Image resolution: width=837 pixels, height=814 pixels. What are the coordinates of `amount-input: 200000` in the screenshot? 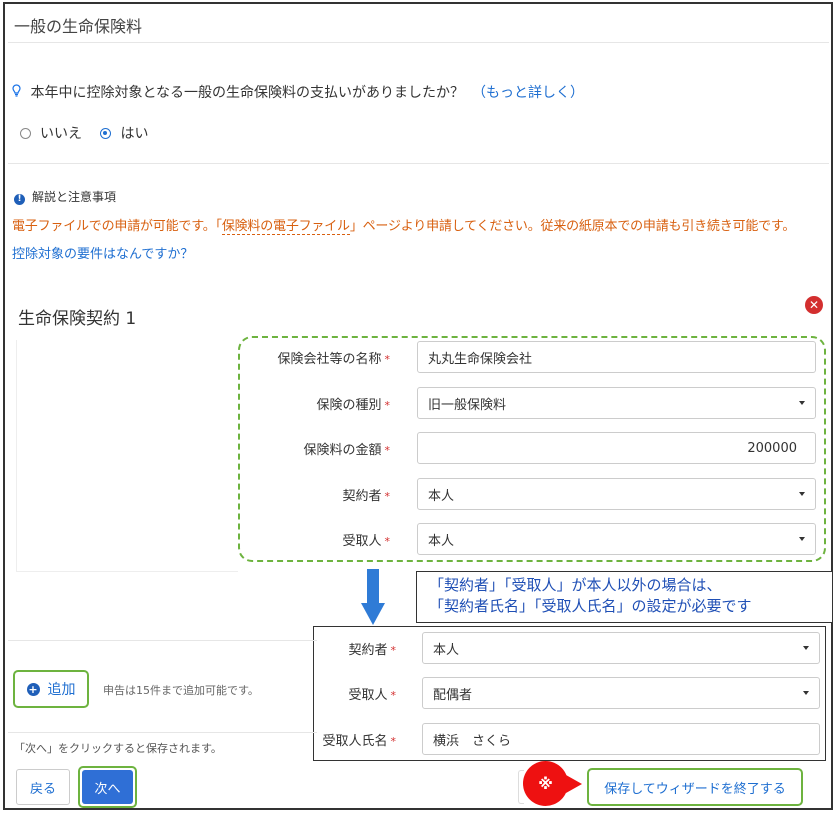 It's located at (616, 448).